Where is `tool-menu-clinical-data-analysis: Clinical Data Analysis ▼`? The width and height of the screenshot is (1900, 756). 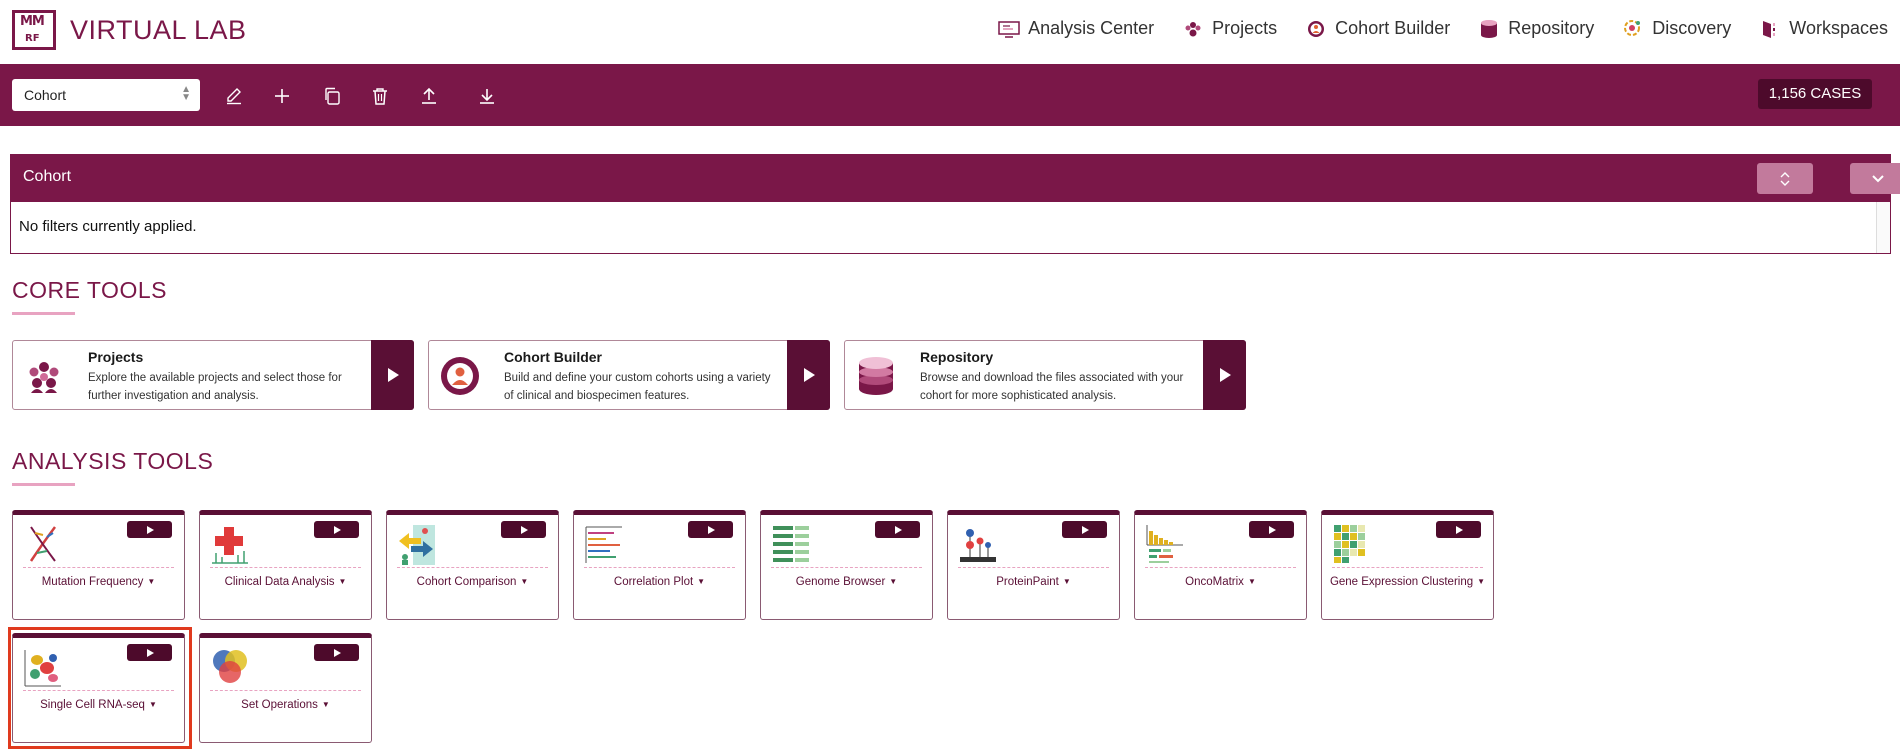 tool-menu-clinical-data-analysis: Clinical Data Analysis ▼ is located at coordinates (285, 582).